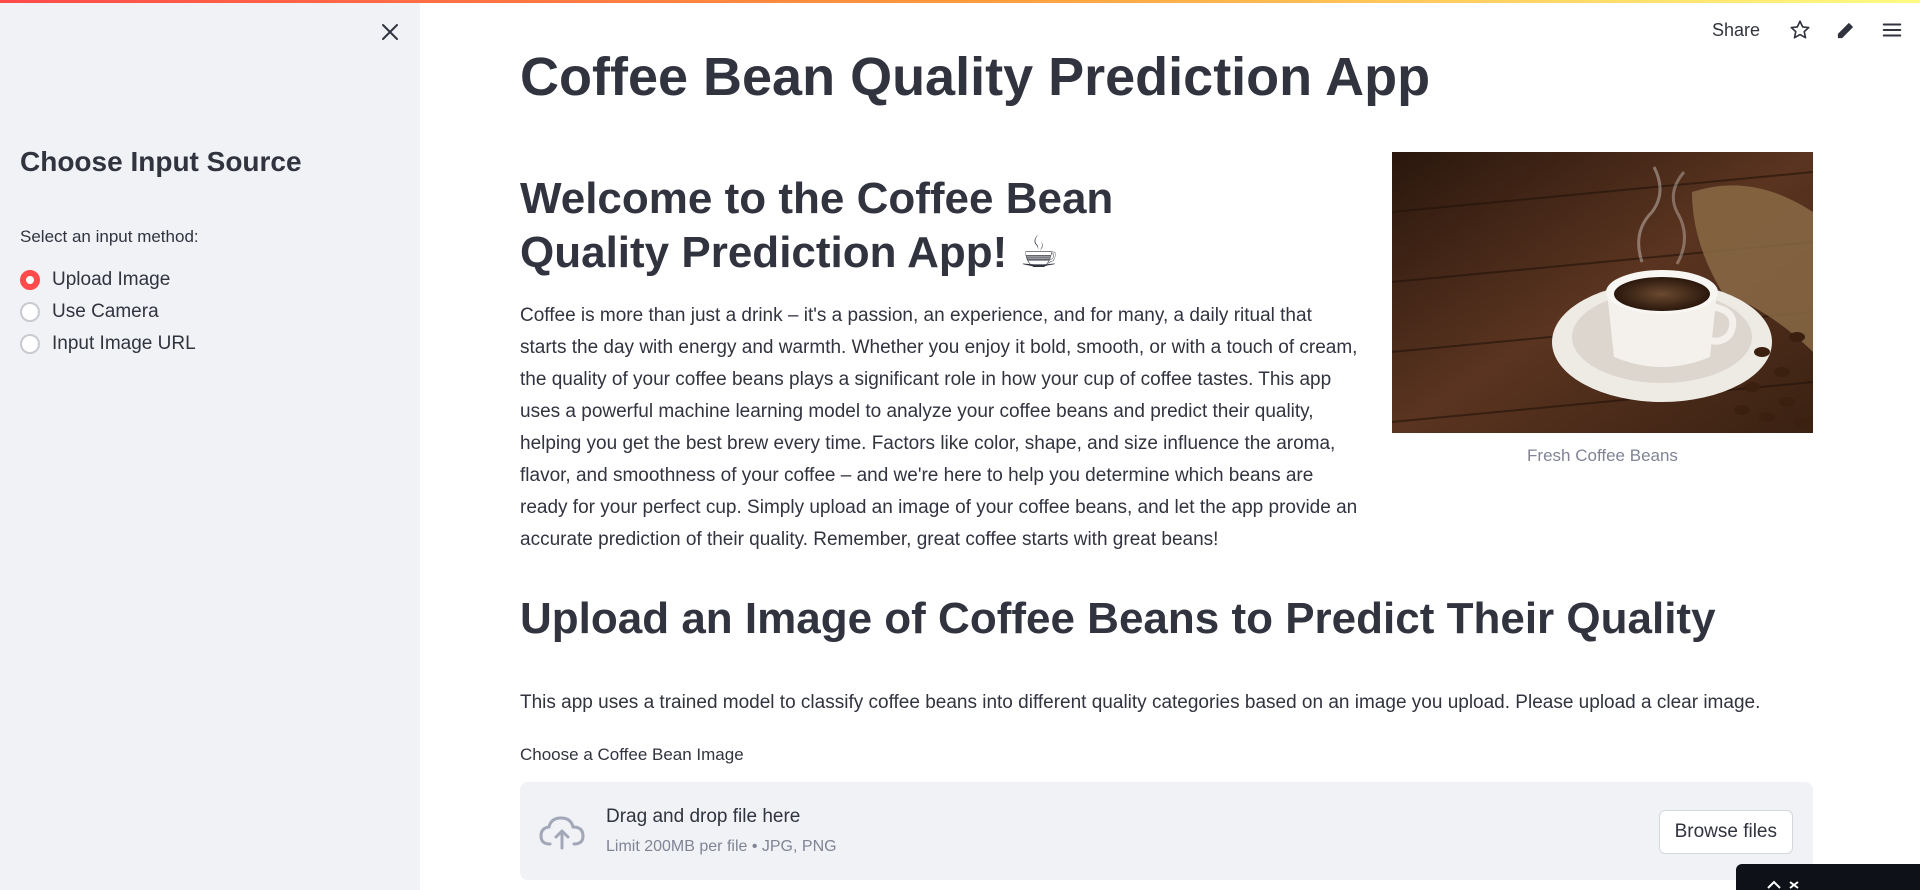  What do you see at coordinates (124, 343) in the screenshot?
I see `radio-label: Input Image URL` at bounding box center [124, 343].